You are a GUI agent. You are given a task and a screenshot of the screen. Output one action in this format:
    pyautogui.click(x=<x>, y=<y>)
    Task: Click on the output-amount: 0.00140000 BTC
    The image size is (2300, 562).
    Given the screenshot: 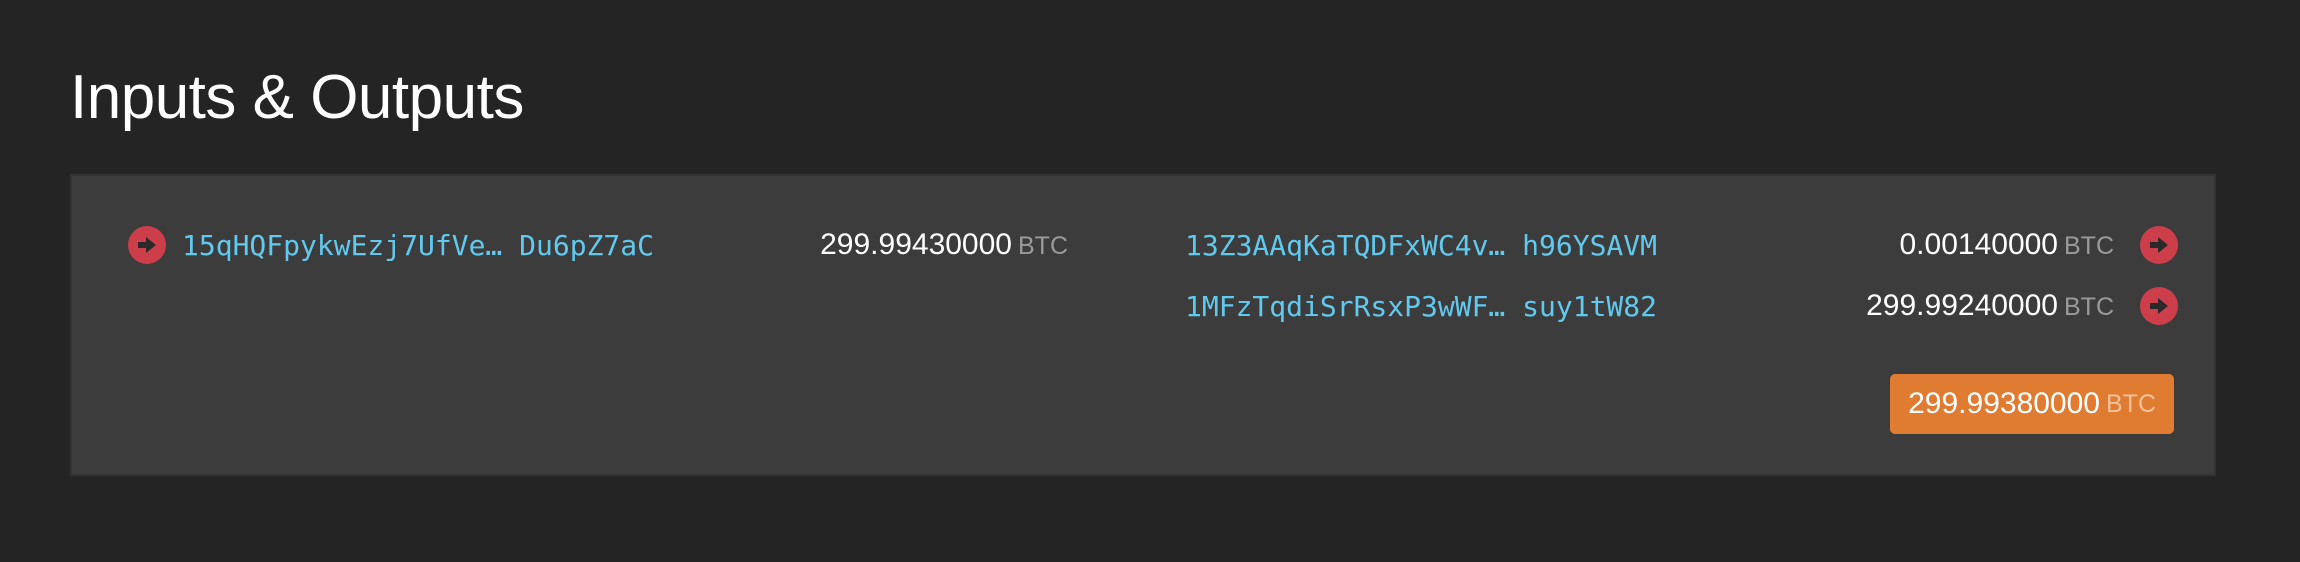 What is the action you would take?
    pyautogui.click(x=2007, y=245)
    